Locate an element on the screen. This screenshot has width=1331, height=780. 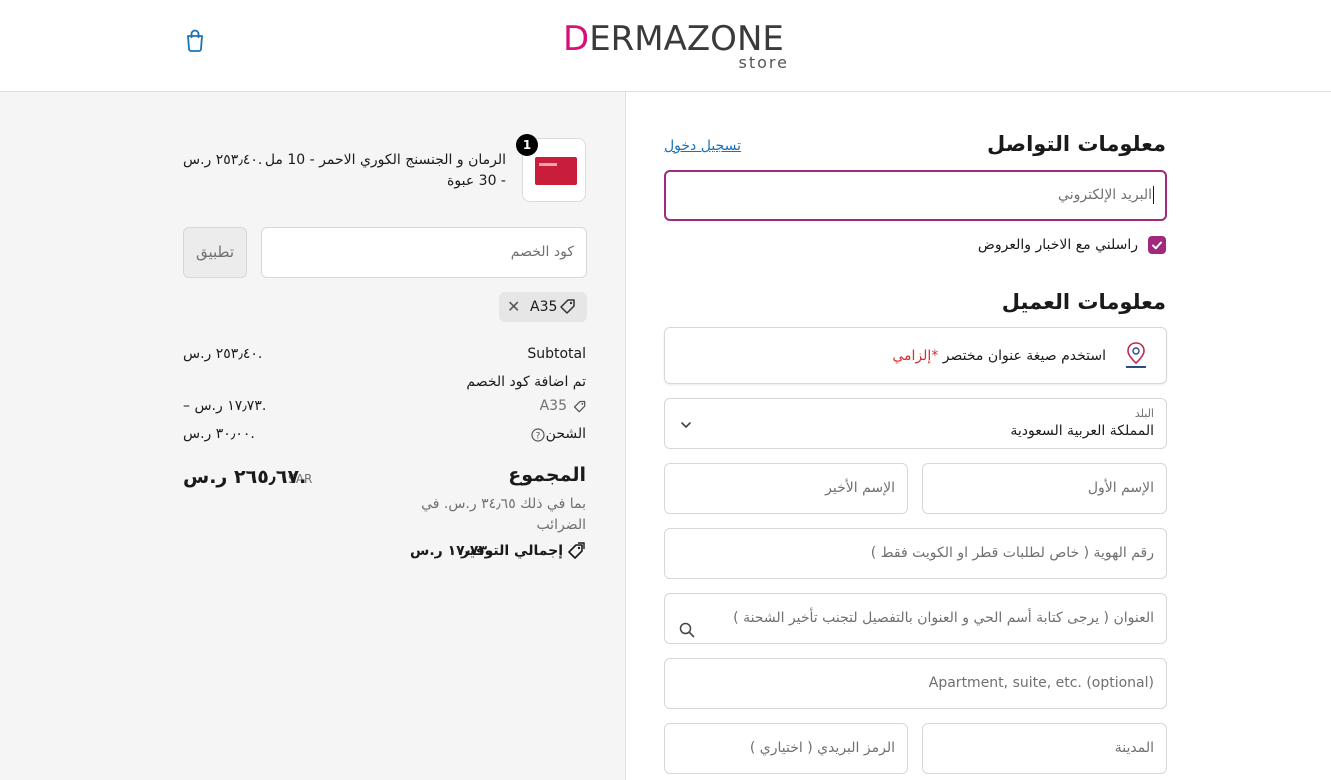
short-address-button: استخدم صيغة عنوان مختصر *إلزامي is located at coordinates (915, 355).